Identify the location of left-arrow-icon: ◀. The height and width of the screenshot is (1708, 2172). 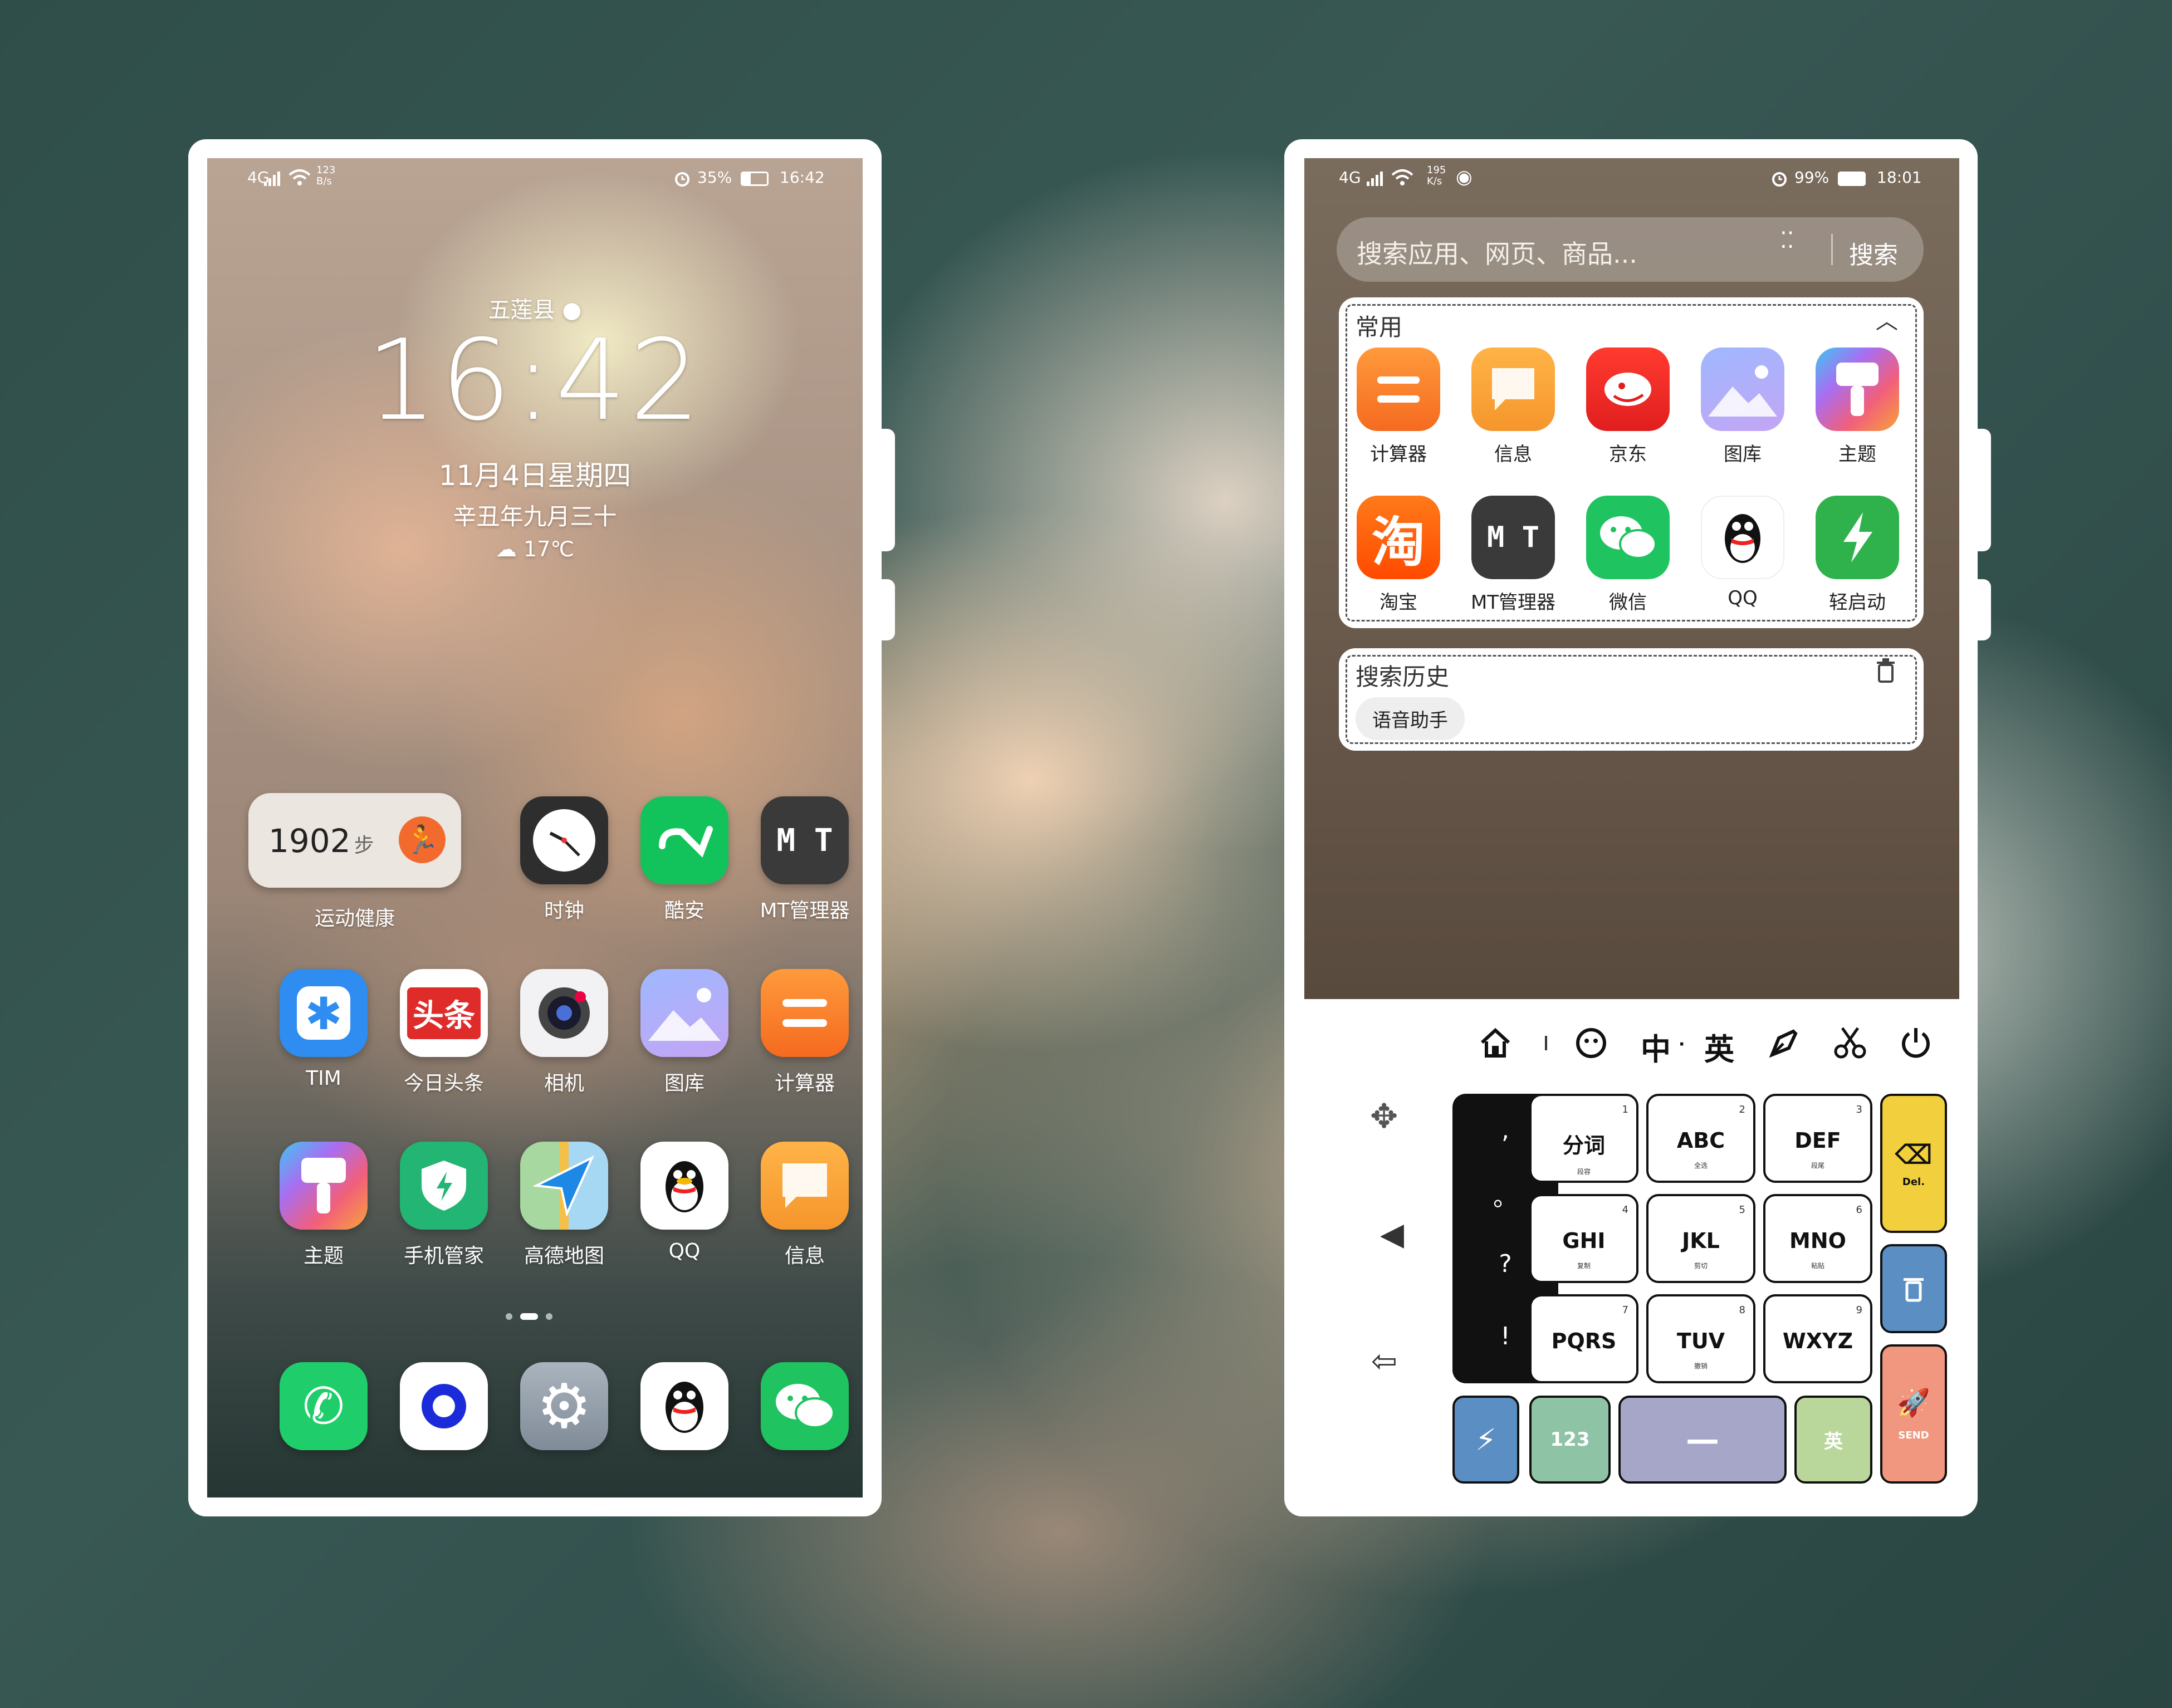
(1392, 1234).